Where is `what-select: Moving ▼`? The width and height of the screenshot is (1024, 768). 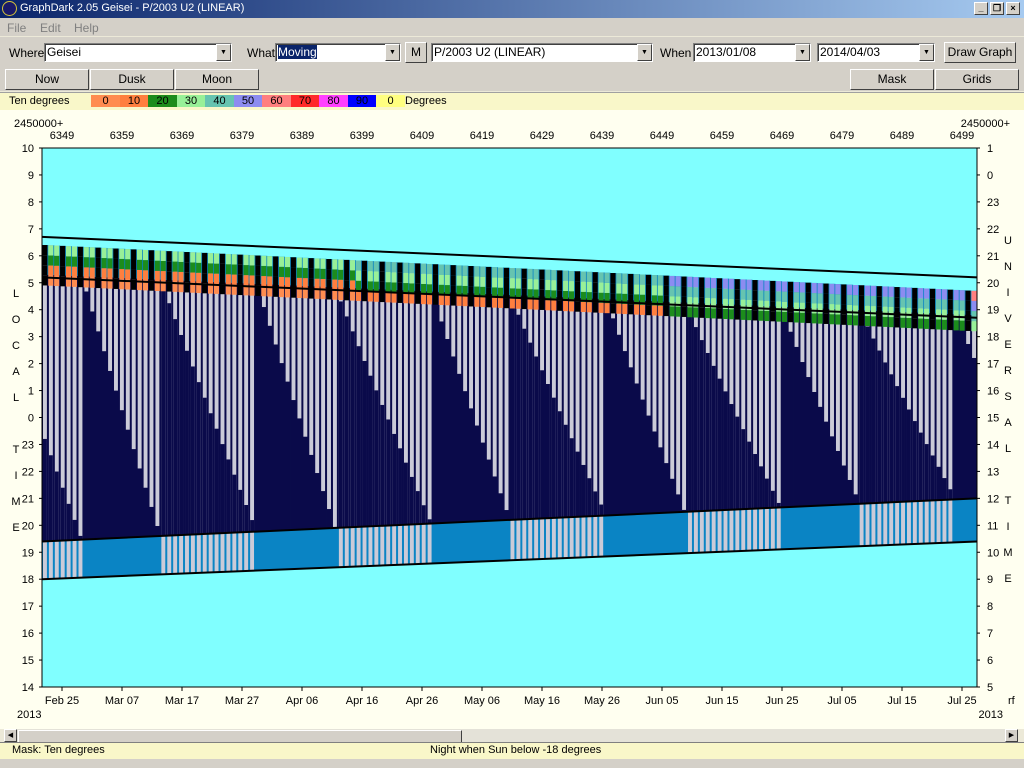 what-select: Moving ▼ is located at coordinates (338, 52).